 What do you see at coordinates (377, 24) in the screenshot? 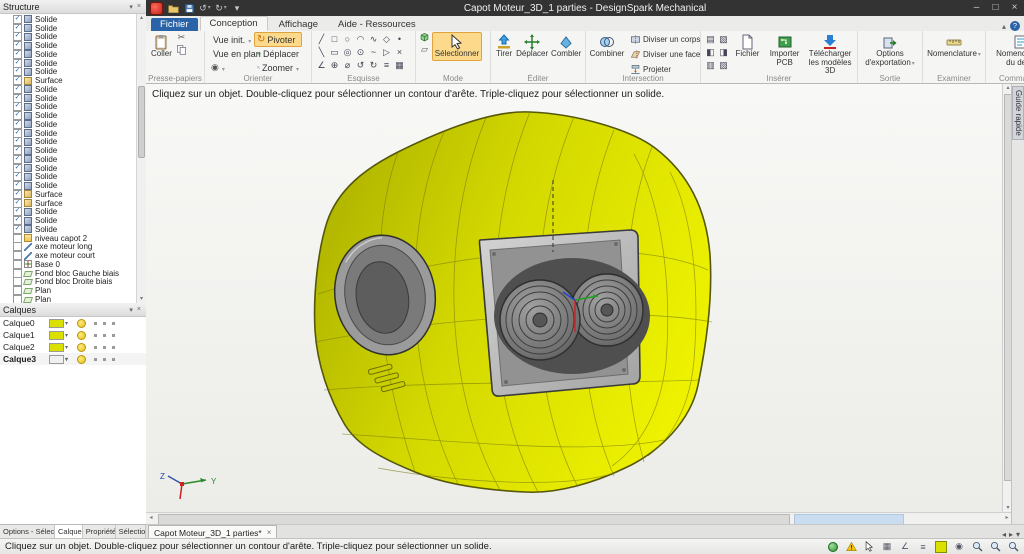
I see `ribbon-tab-aide-ressources: Aide - Ressources` at bounding box center [377, 24].